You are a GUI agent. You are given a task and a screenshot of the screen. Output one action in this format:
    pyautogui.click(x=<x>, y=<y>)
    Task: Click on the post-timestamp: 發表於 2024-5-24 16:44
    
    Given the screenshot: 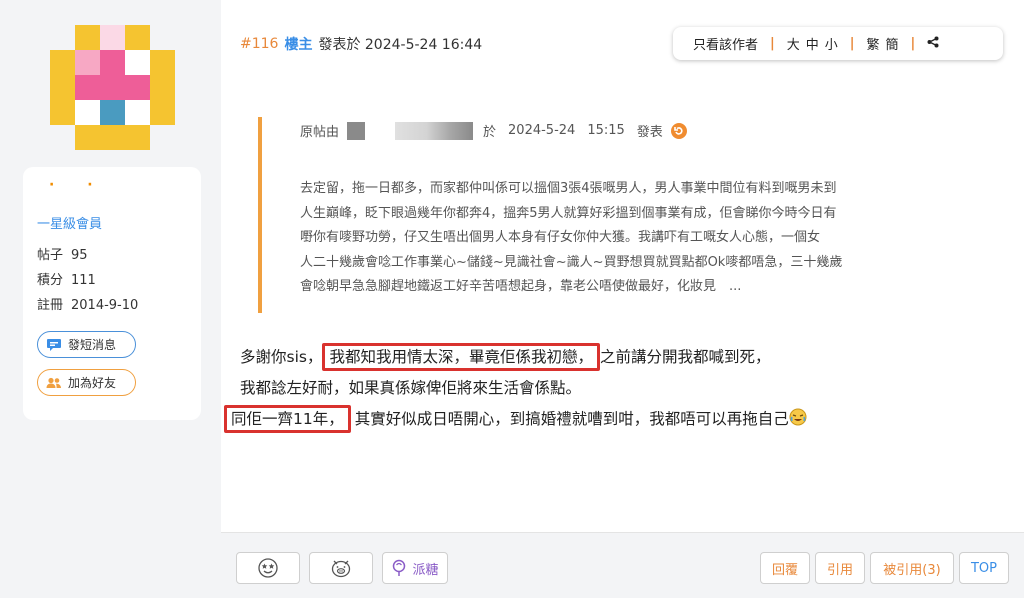 What is the action you would take?
    pyautogui.click(x=400, y=45)
    